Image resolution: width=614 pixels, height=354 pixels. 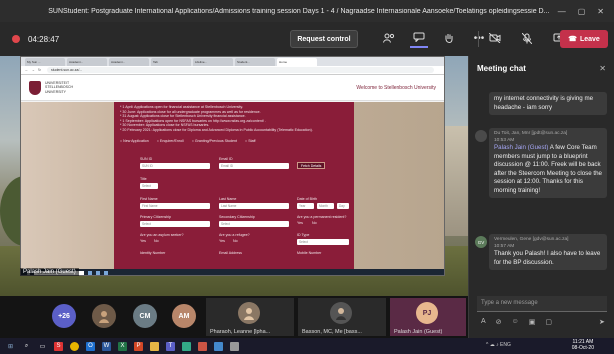 What do you see at coordinates (171, 62) in the screenshot?
I see `browser-tab: Tab` at bounding box center [171, 62].